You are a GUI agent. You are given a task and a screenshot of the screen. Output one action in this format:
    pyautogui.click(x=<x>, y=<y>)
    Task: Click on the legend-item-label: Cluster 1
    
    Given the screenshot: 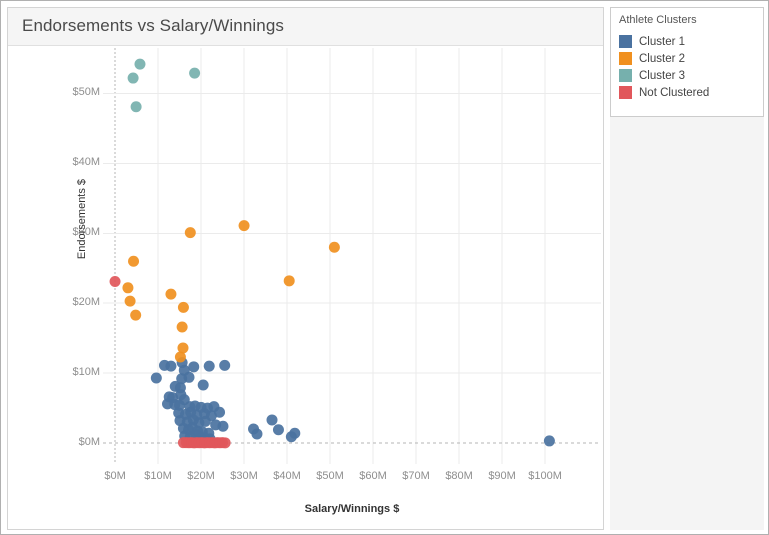 What is the action you would take?
    pyautogui.click(x=662, y=41)
    